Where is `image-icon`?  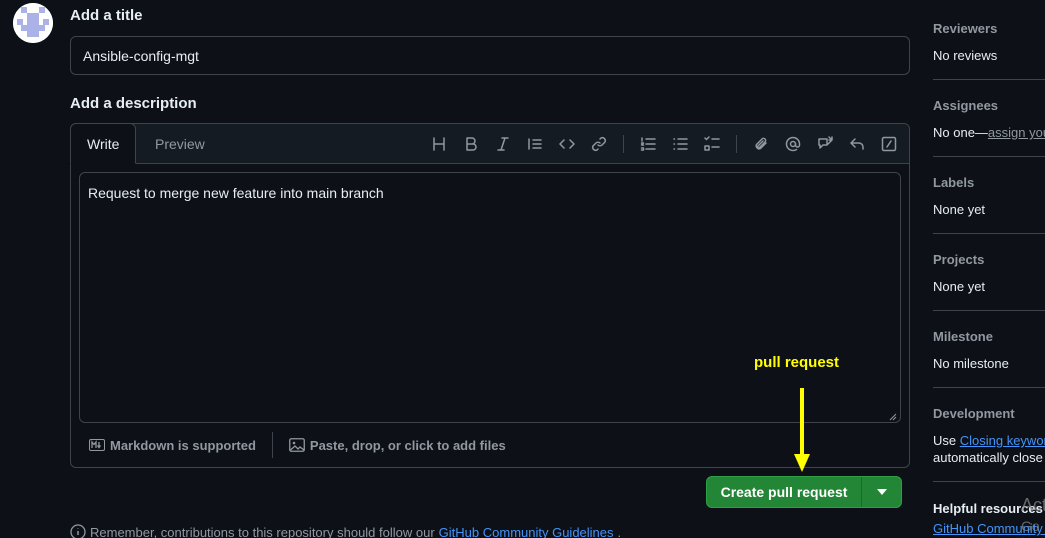
image-icon is located at coordinates (297, 445).